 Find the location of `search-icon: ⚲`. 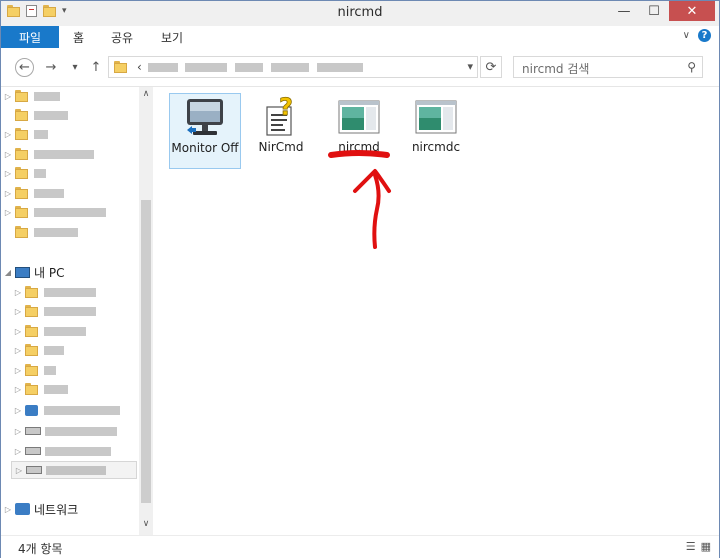

search-icon: ⚲ is located at coordinates (691, 67).